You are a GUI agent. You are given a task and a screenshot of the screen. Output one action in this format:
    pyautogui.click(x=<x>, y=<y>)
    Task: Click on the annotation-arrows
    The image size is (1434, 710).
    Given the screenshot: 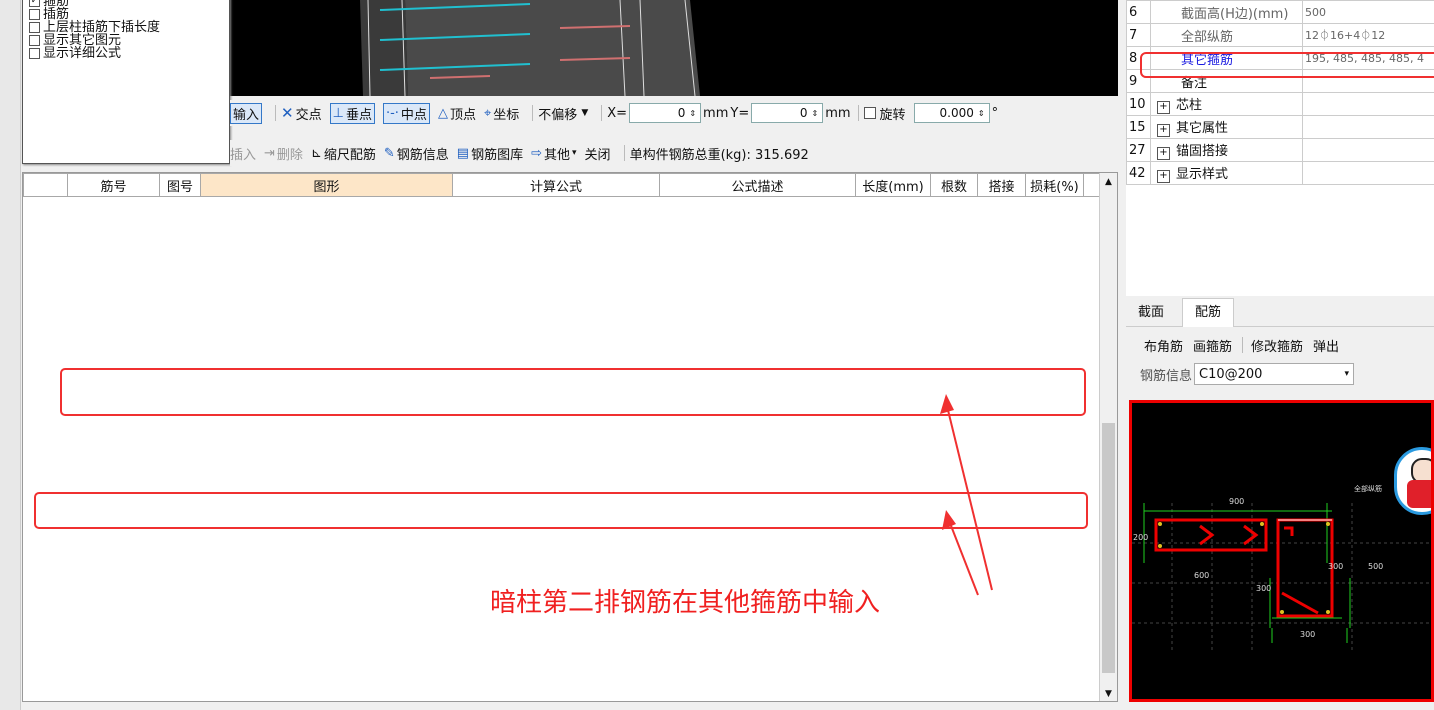 What is the action you would take?
    pyautogui.click(x=966, y=495)
    